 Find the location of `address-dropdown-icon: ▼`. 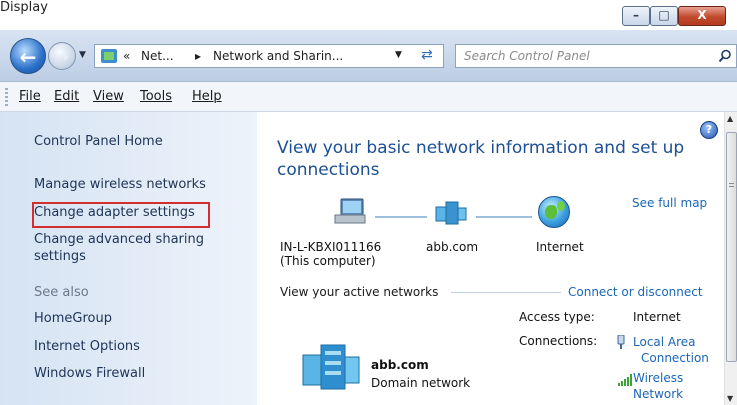

address-dropdown-icon: ▼ is located at coordinates (398, 55).